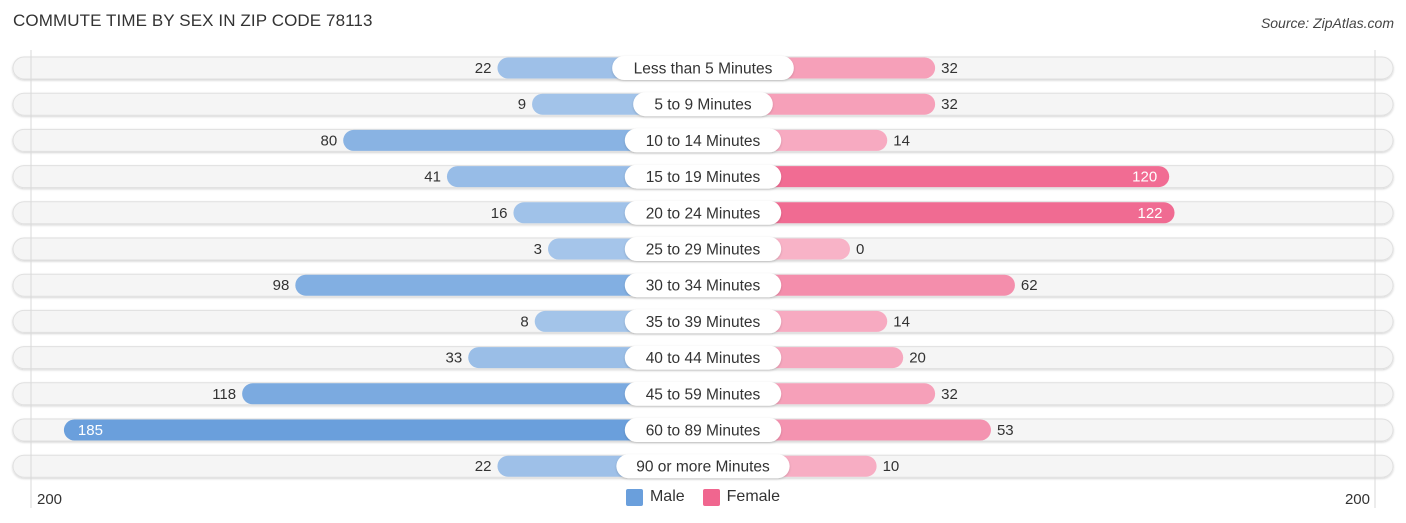 The height and width of the screenshot is (523, 1406). What do you see at coordinates (432, 177) in the screenshot?
I see `value-label-male: 41` at bounding box center [432, 177].